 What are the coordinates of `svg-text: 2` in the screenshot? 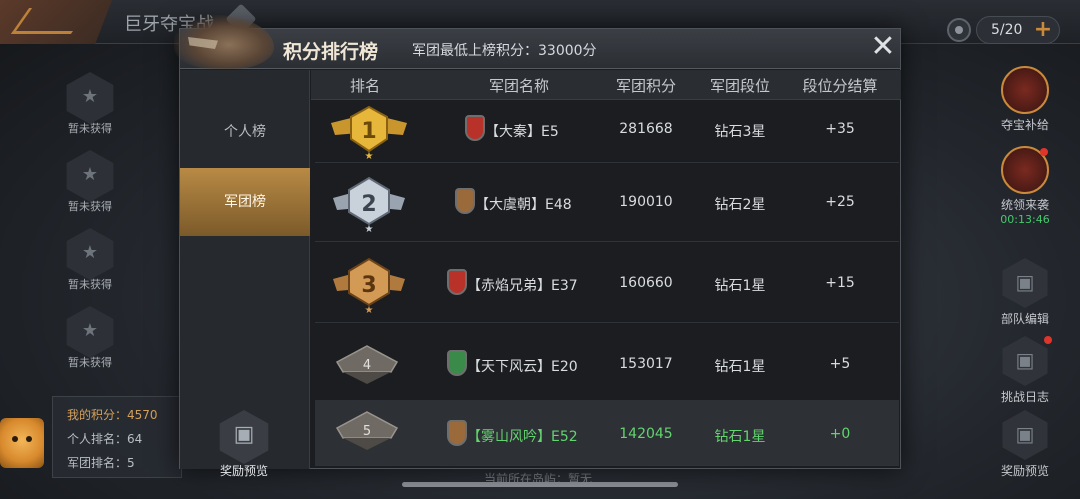 It's located at (368, 204).